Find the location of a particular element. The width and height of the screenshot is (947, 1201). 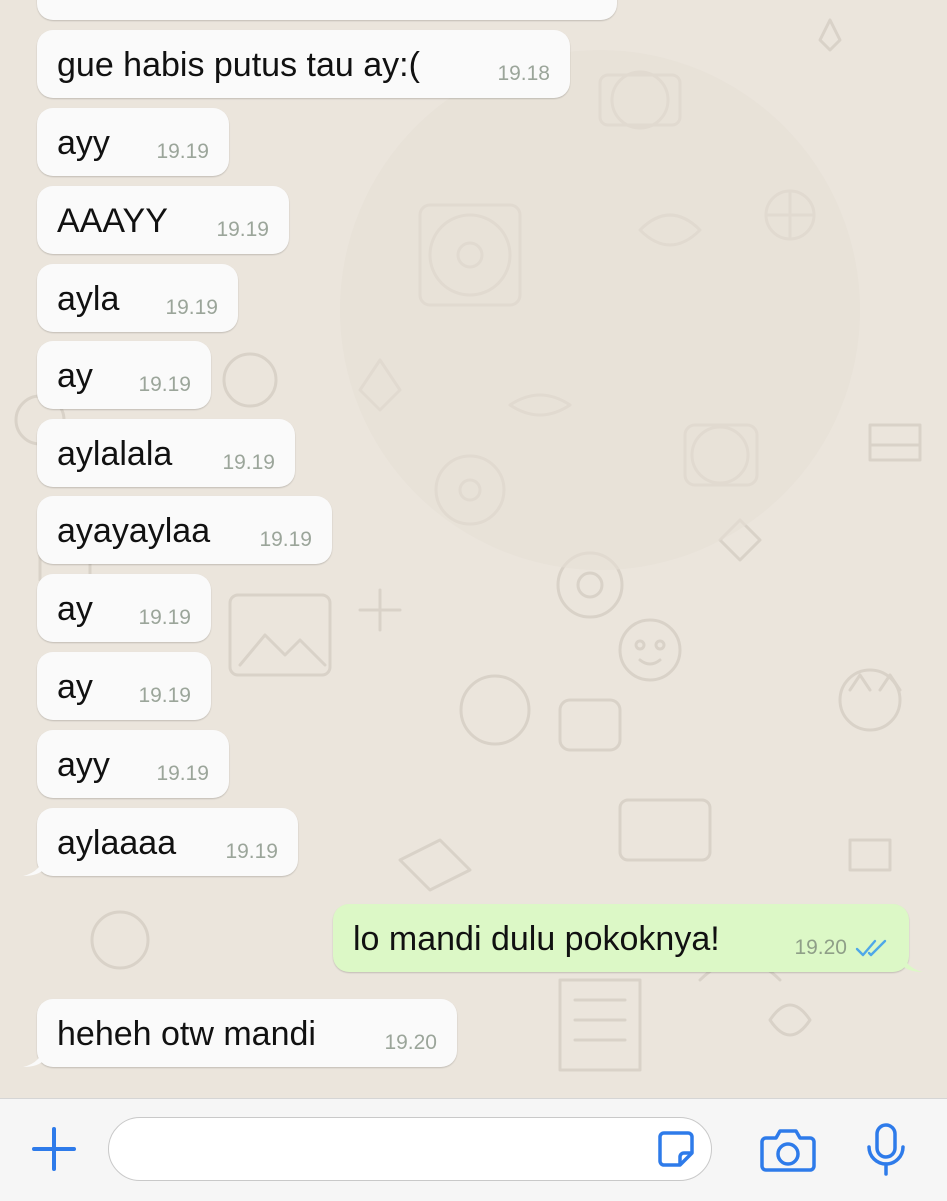

incoming-message: heheh otw mandi 19.20 is located at coordinates (240, 1033).